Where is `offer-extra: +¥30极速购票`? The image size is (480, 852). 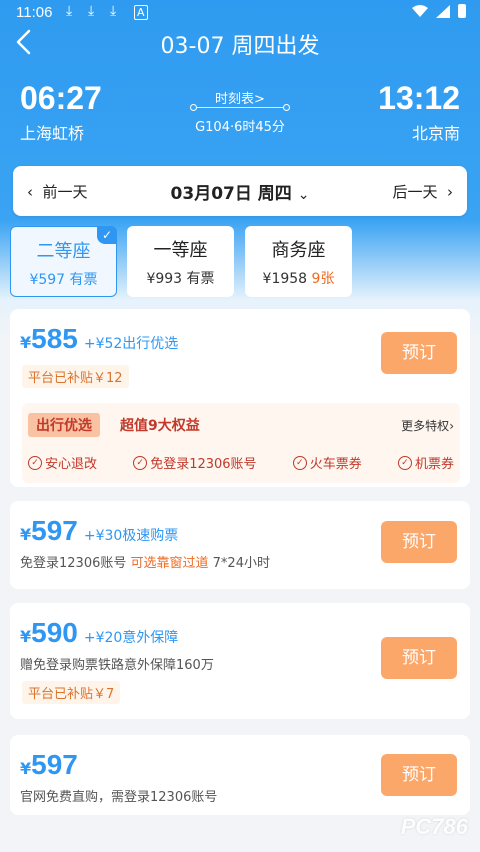 offer-extra: +¥30极速购票 is located at coordinates (131, 536).